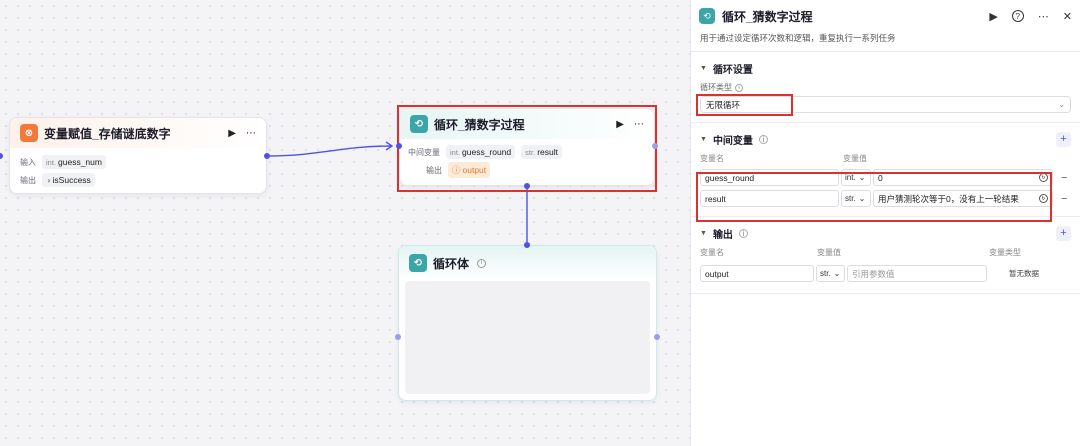 This screenshot has height=446, width=1080. I want to click on assign-out-port, so click(267, 156).